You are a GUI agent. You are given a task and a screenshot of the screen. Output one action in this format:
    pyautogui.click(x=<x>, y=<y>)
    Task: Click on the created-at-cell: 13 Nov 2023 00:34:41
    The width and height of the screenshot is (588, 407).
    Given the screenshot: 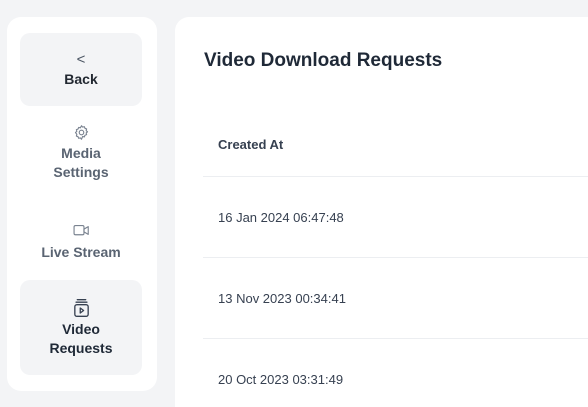 What is the action you would take?
    pyautogui.click(x=282, y=298)
    